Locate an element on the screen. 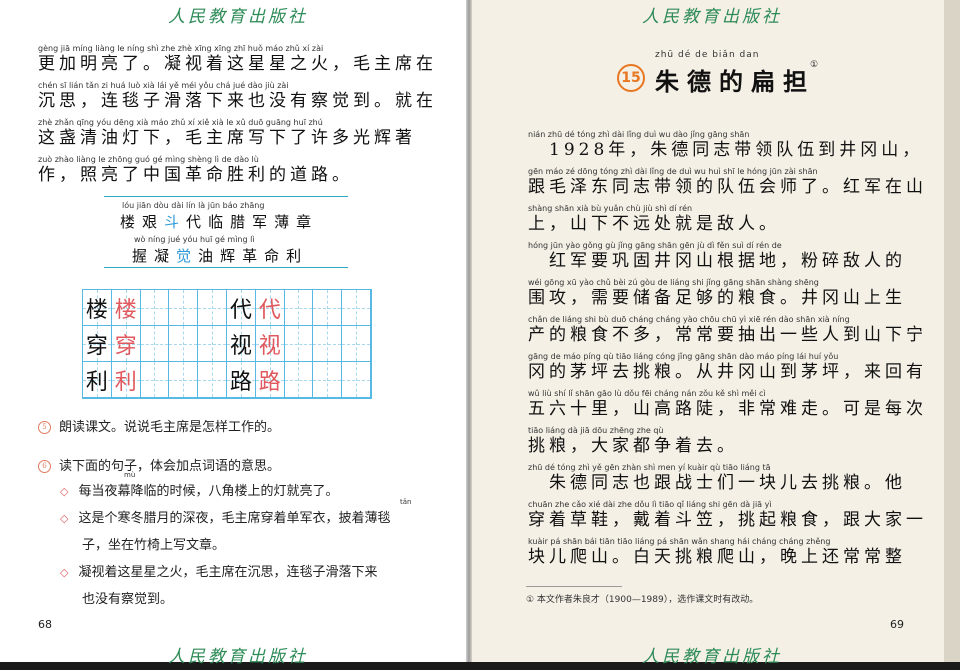 The height and width of the screenshot is (670, 960). page-edge is located at coordinates (952, 331).